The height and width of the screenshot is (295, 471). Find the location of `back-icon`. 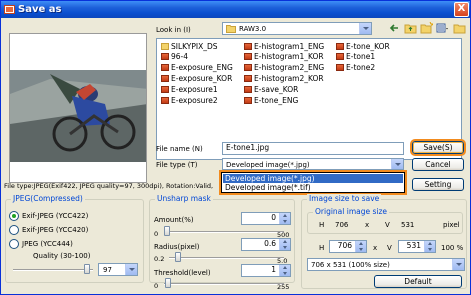

back-icon is located at coordinates (394, 28).